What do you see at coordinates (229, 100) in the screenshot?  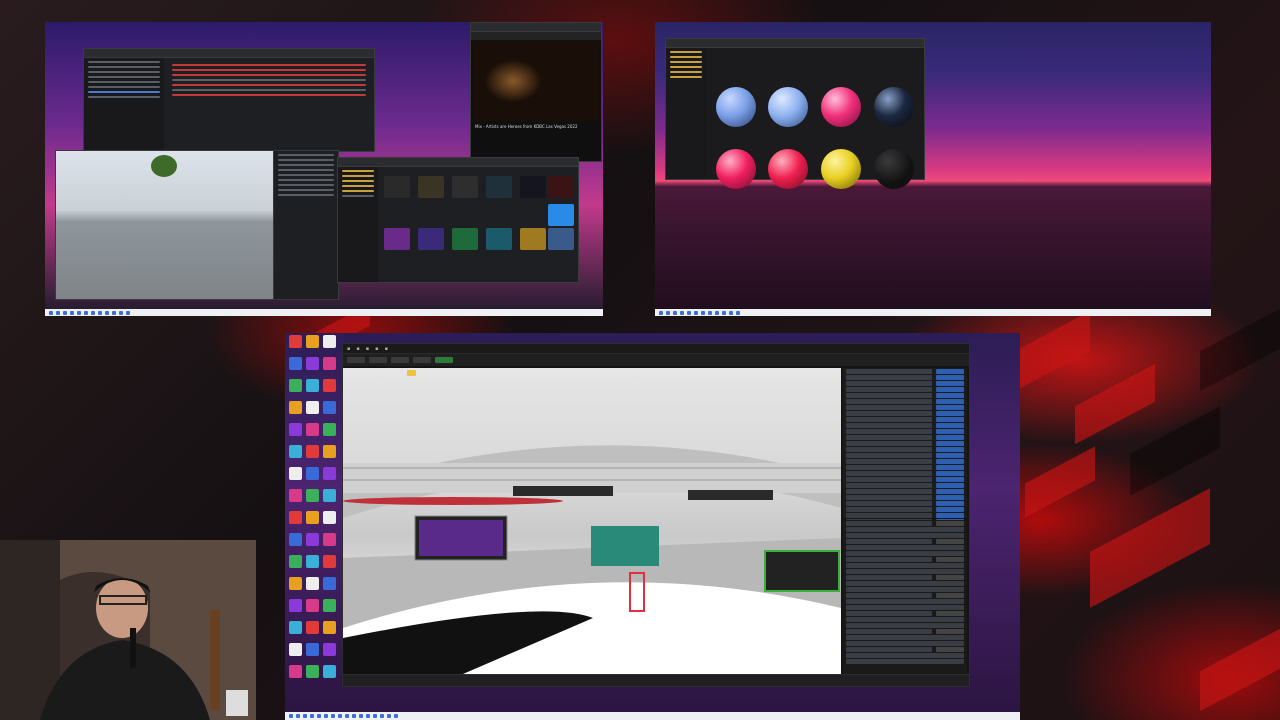 I see `output-log-window` at bounding box center [229, 100].